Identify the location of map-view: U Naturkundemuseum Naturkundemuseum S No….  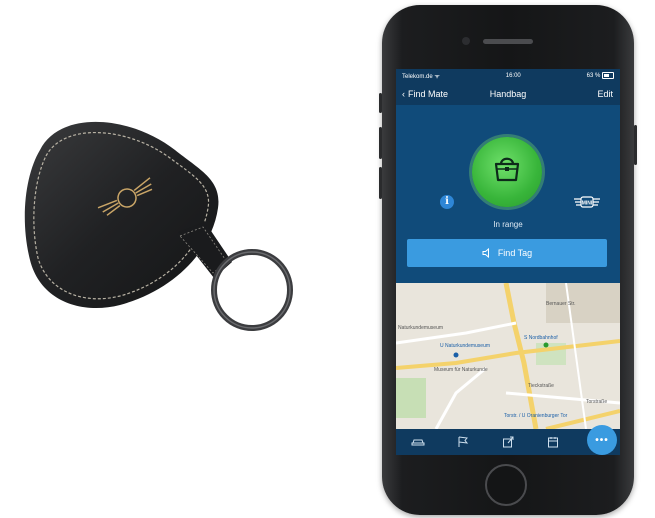
(508, 356).